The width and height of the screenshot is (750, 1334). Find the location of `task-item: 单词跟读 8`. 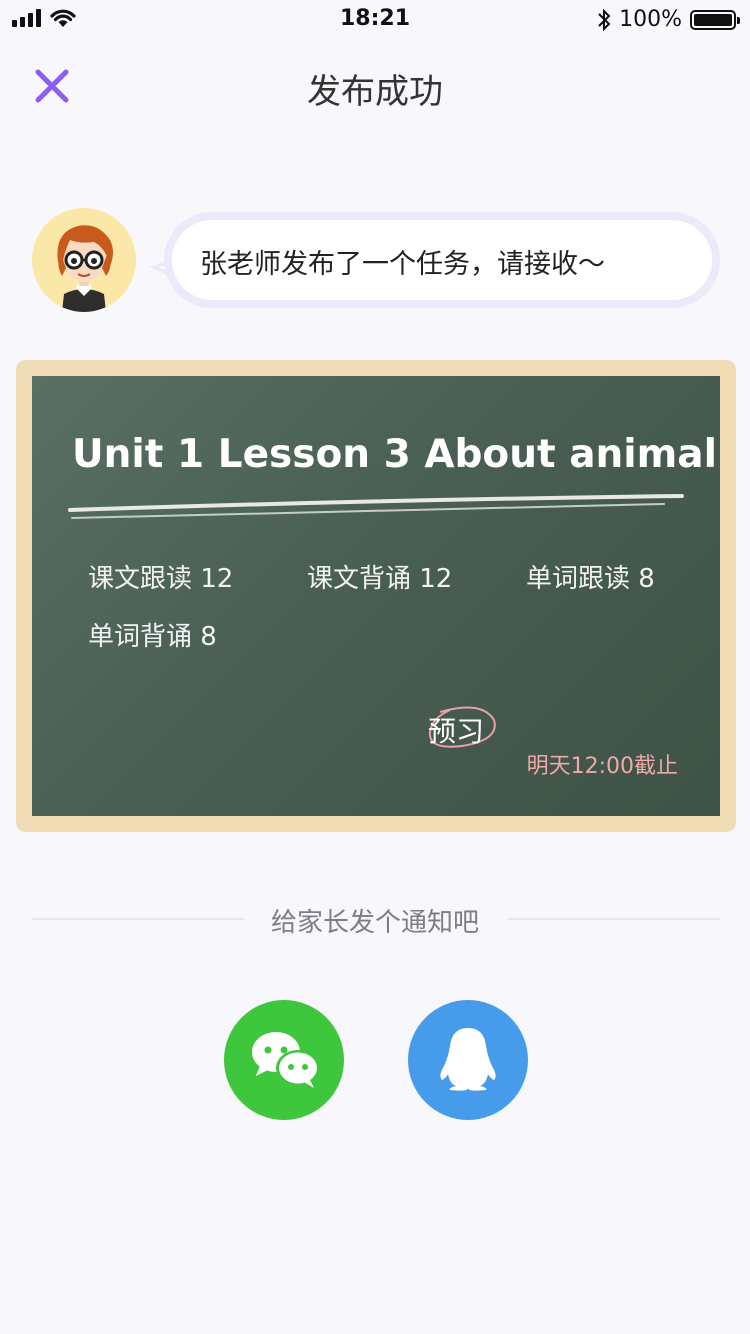

task-item: 单词跟读 8 is located at coordinates (590, 579).